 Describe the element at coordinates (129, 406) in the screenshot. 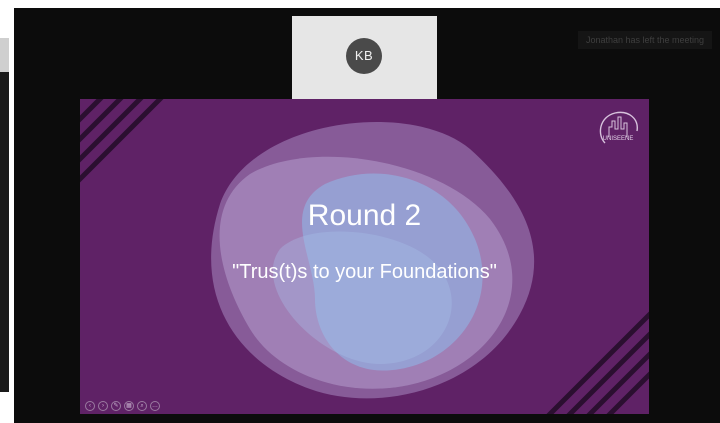

I see `slides-grid-icon: ▦` at that location.